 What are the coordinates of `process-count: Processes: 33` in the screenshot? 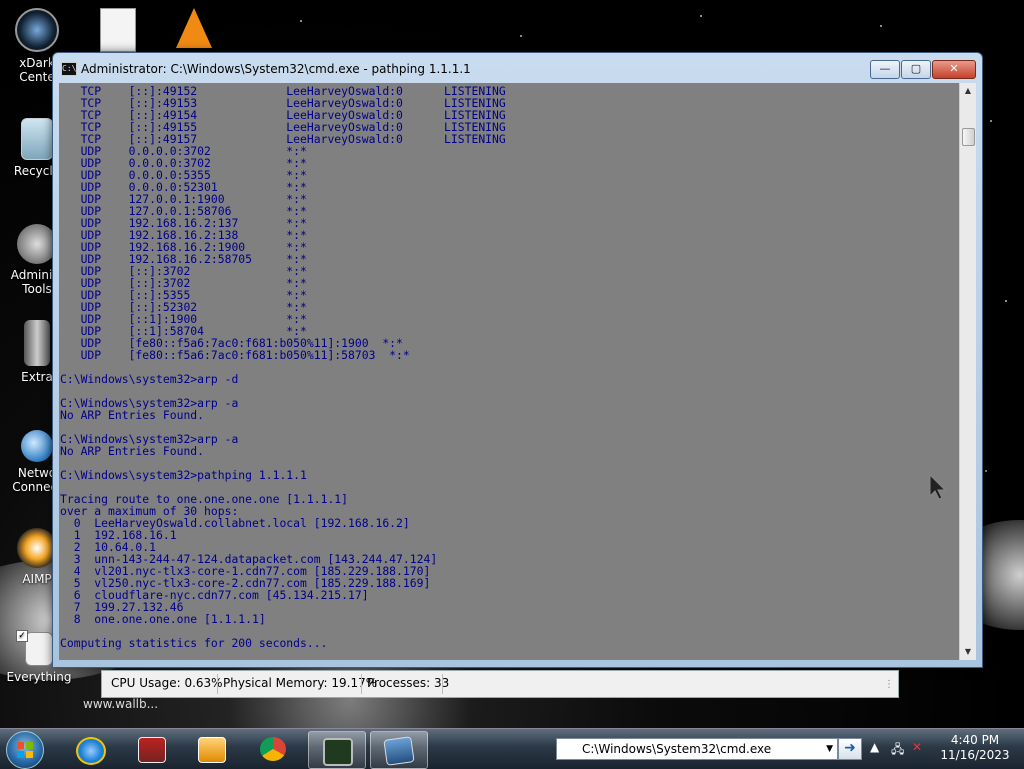 It's located at (408, 683).